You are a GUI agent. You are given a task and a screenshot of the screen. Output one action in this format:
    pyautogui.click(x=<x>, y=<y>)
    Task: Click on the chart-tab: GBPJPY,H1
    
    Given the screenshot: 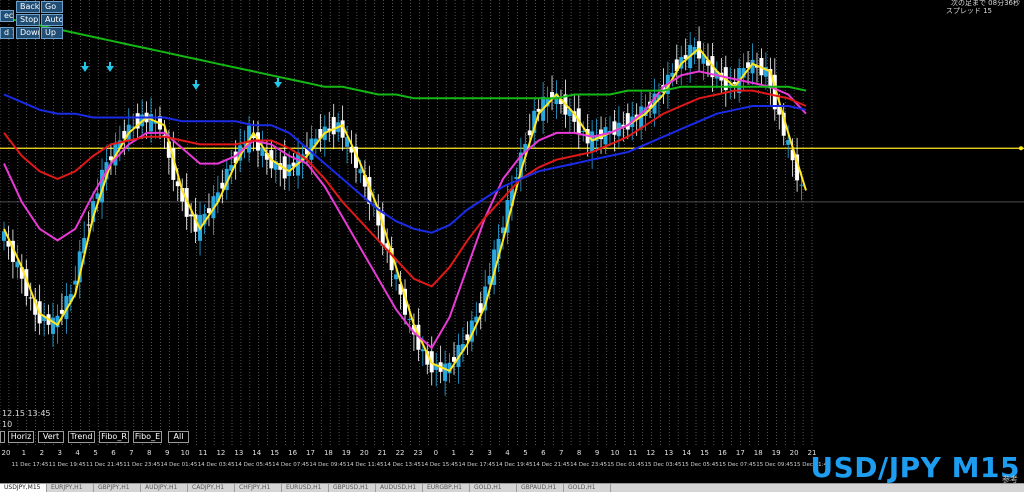 What is the action you would take?
    pyautogui.click(x=117, y=488)
    